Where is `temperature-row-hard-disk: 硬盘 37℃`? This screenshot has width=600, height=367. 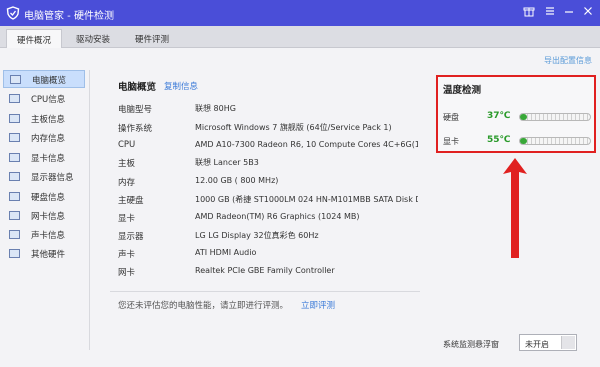
temperature-row-hard-disk: 硬盘 37℃ is located at coordinates (518, 117).